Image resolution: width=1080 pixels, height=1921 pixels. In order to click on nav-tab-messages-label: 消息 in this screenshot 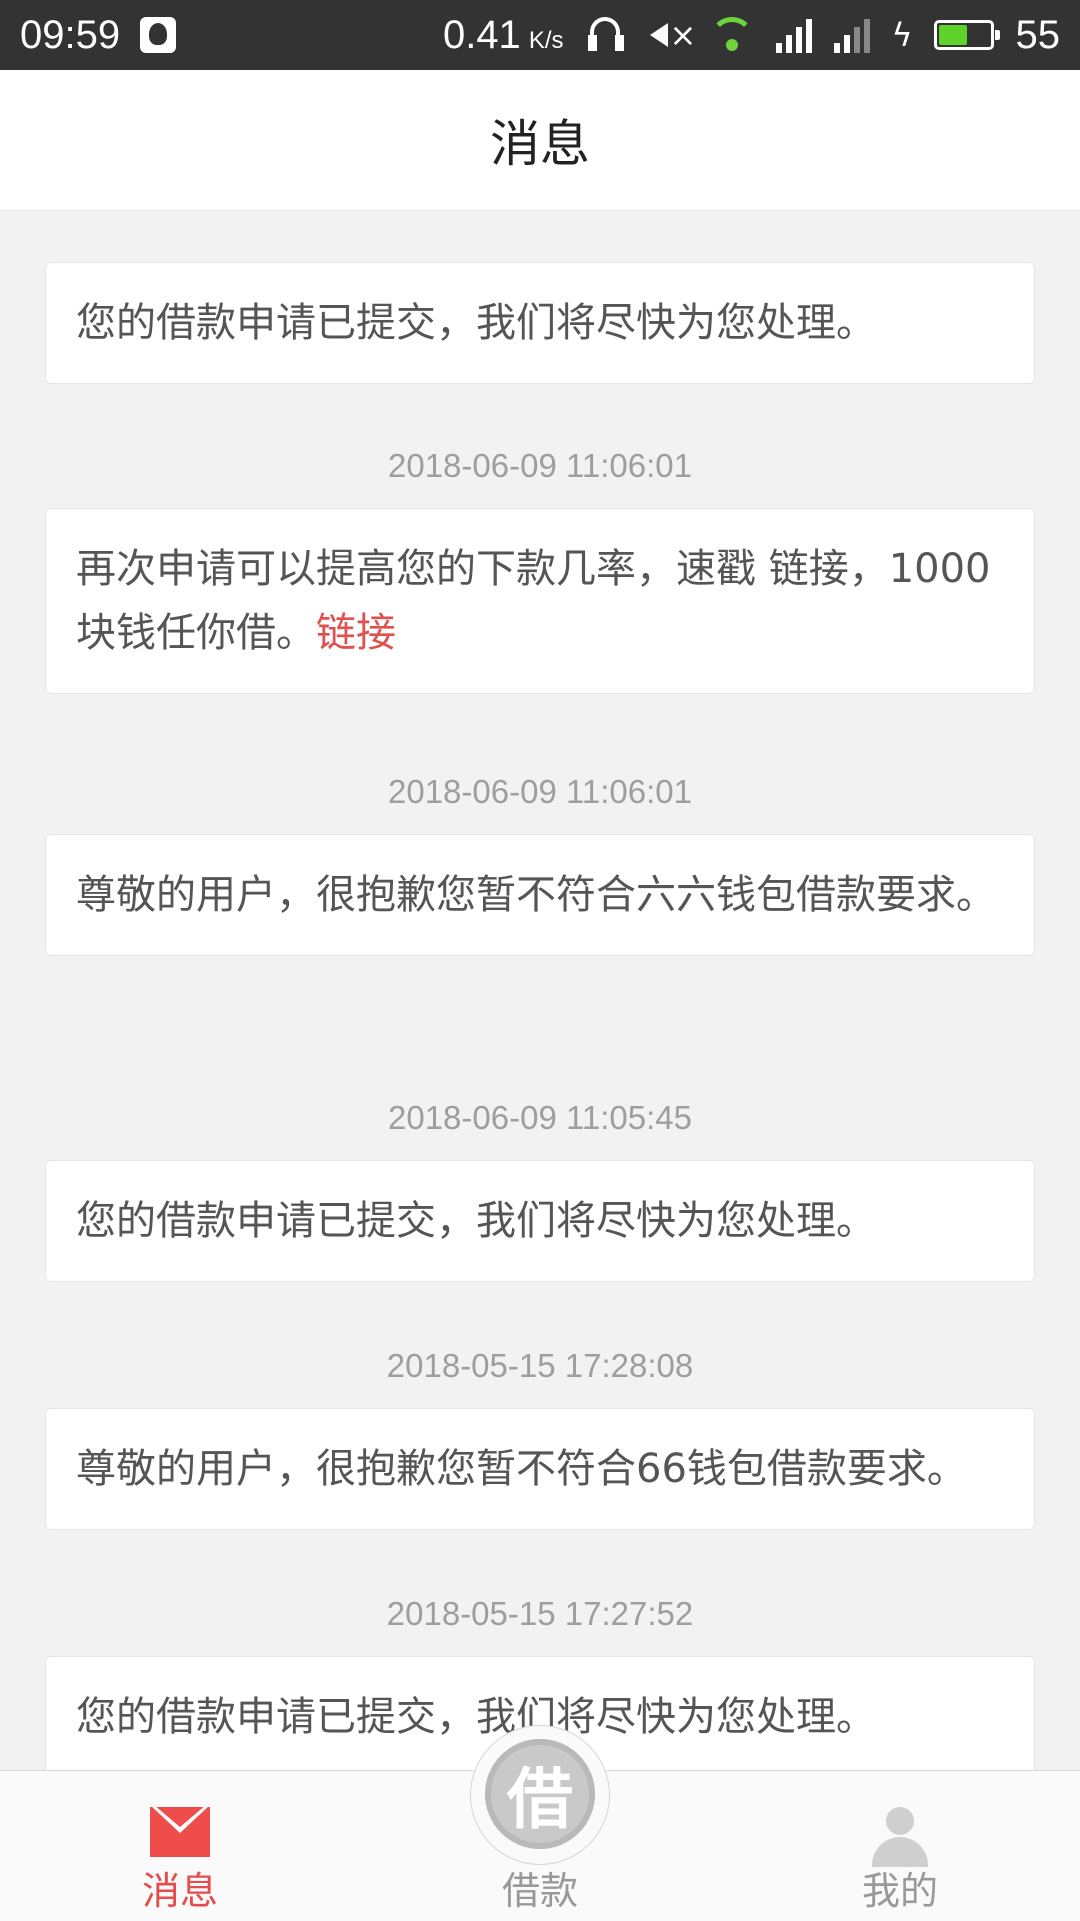, I will do `click(179, 1891)`.